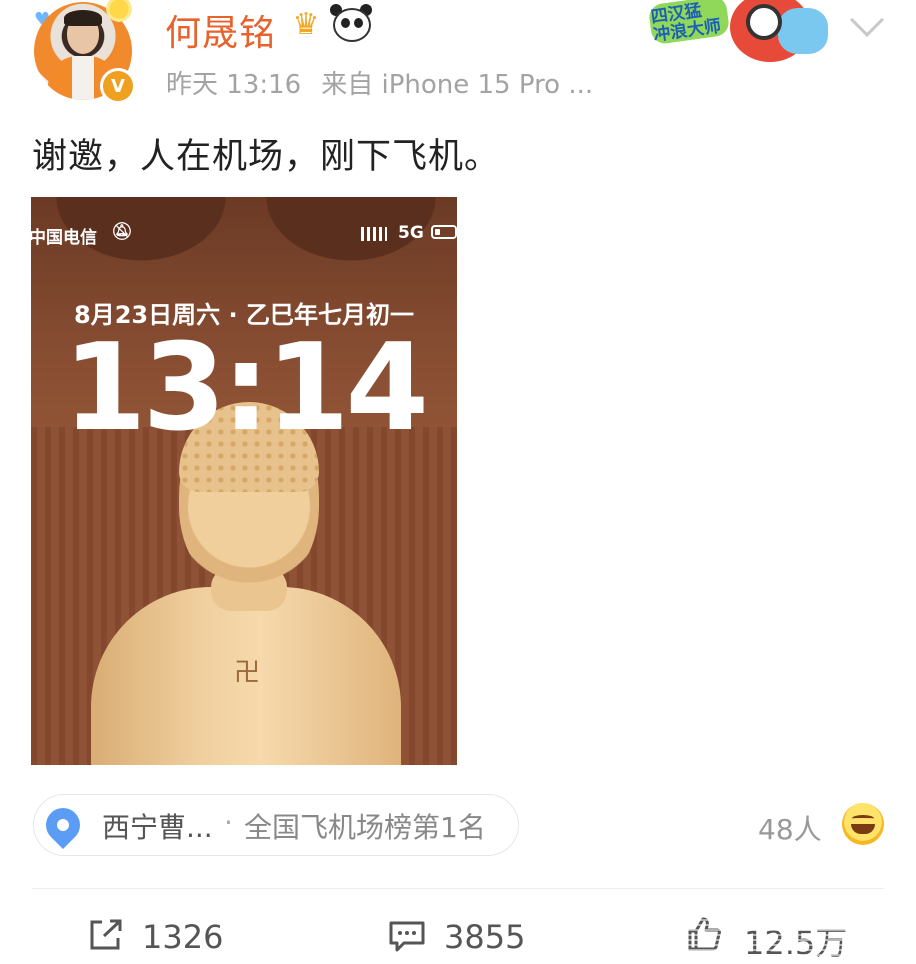 The width and height of the screenshot is (916, 964). I want to click on share-count: 1326, so click(182, 937).